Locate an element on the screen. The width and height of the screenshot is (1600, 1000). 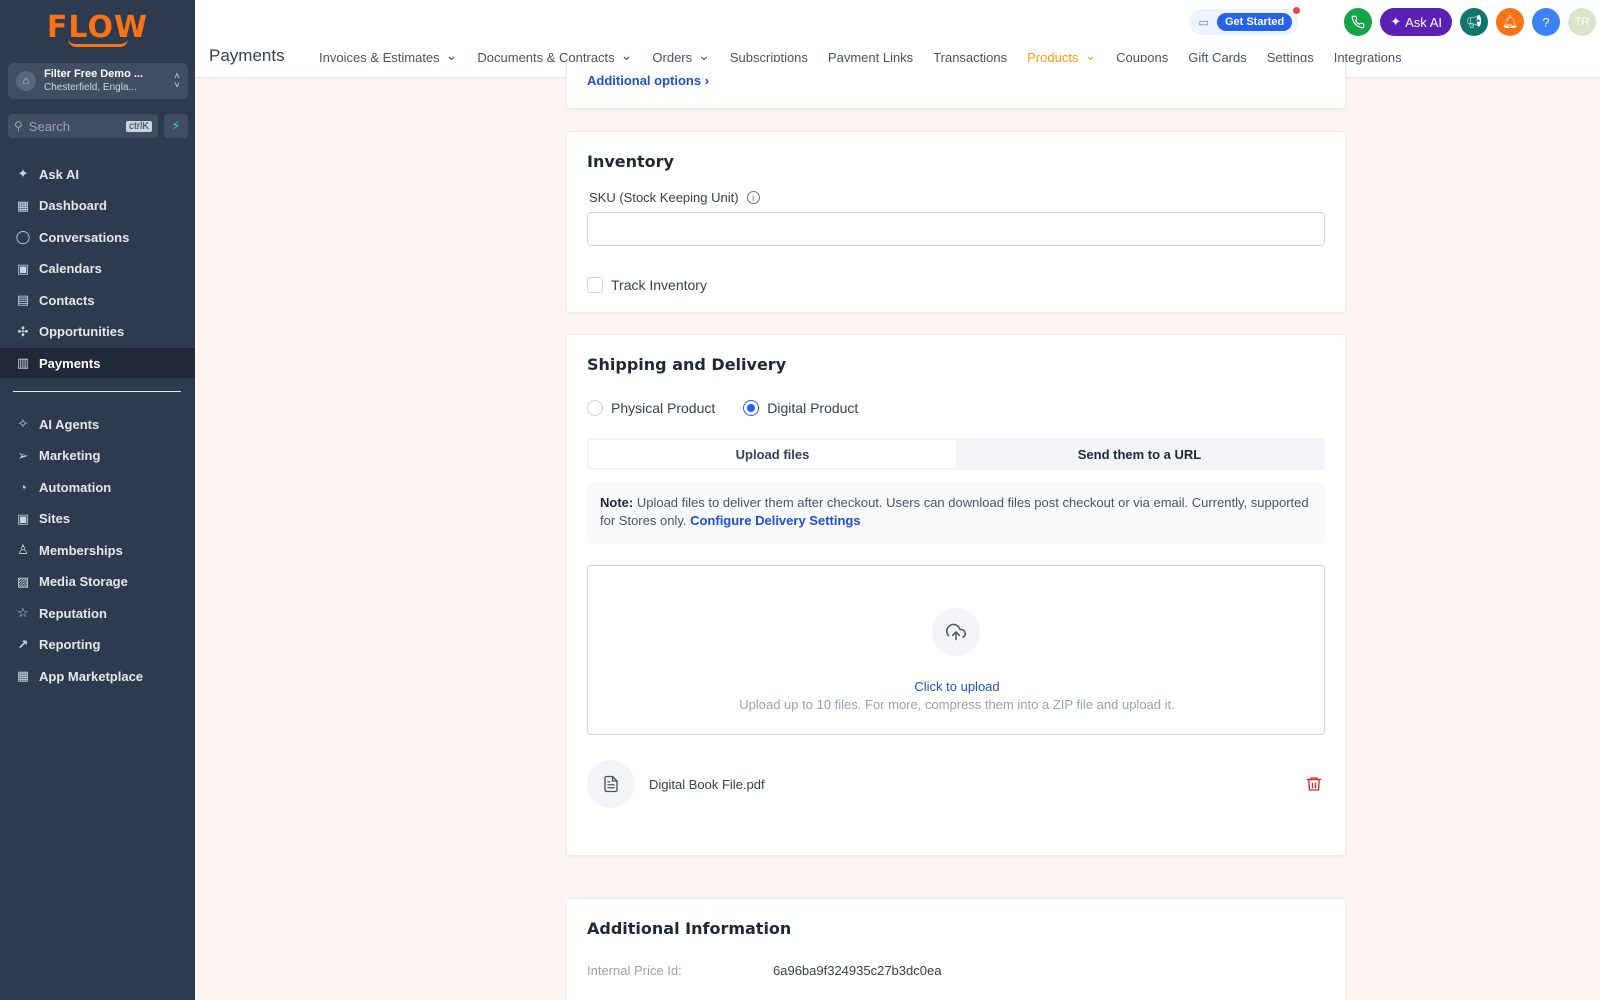
avatar: TR is located at coordinates (1582, 22).